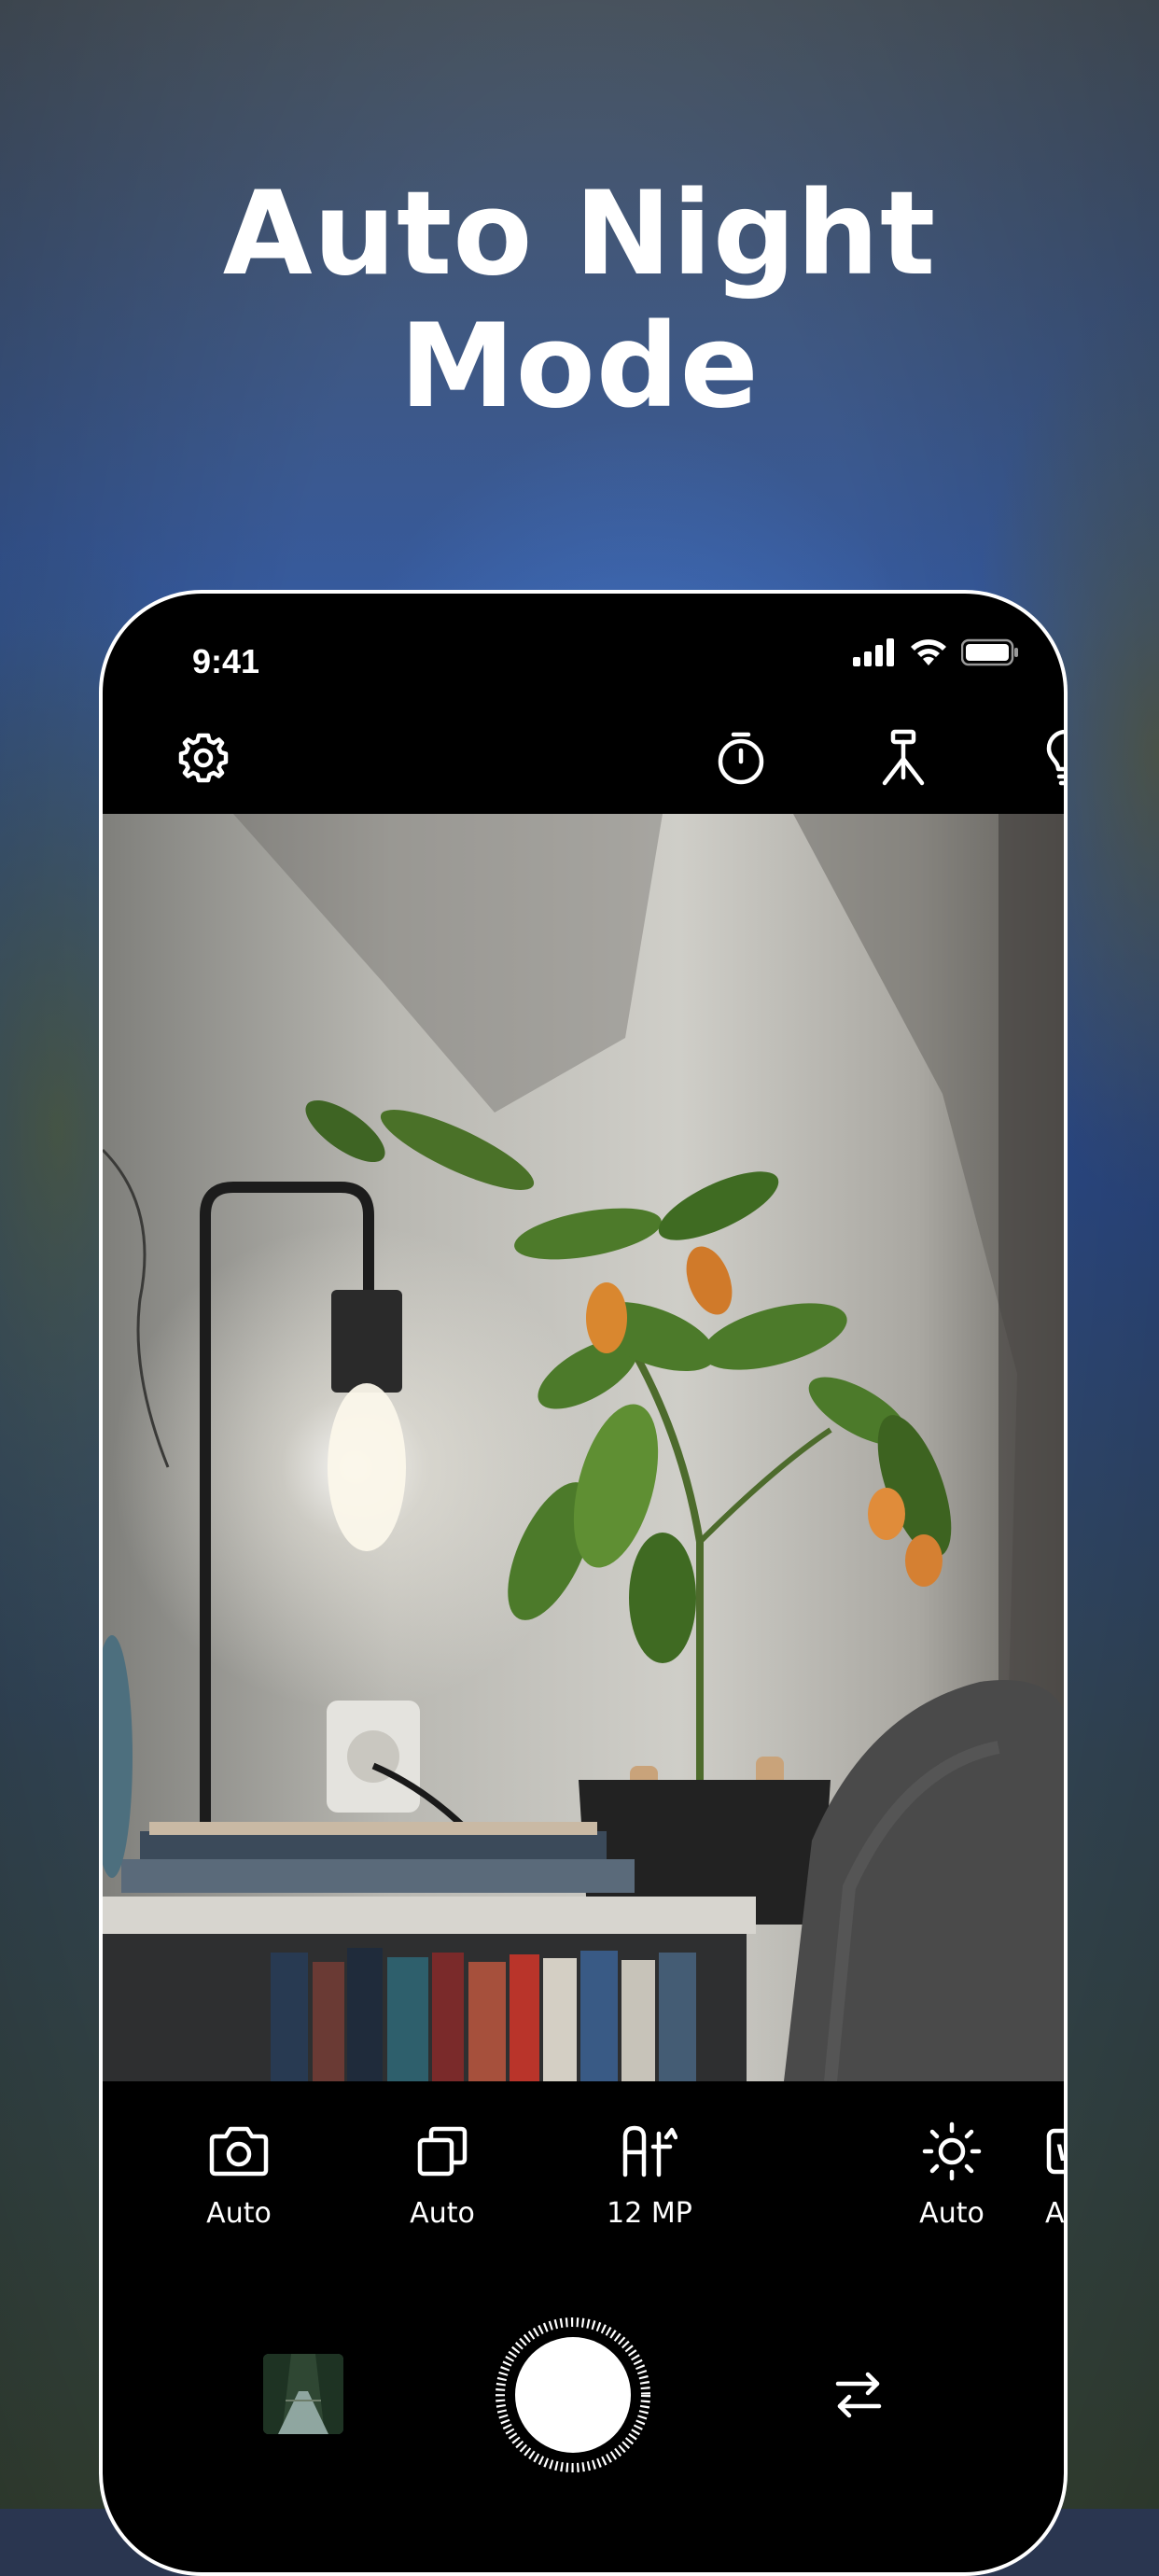 This screenshot has height=2576, width=1159. I want to click on flip-camera-icon, so click(859, 2395).